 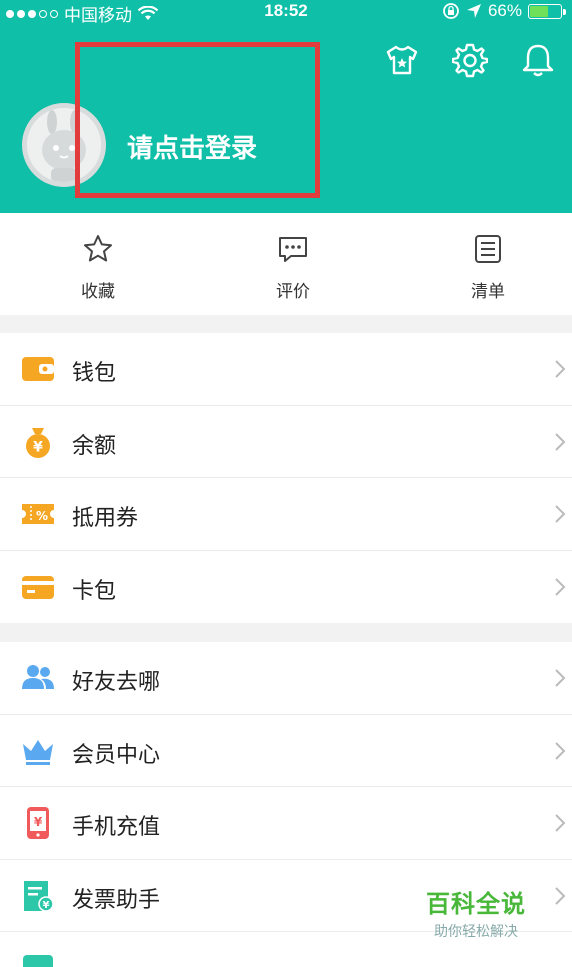 I want to click on menu-item-membership: 会员中心, so click(x=286, y=751).